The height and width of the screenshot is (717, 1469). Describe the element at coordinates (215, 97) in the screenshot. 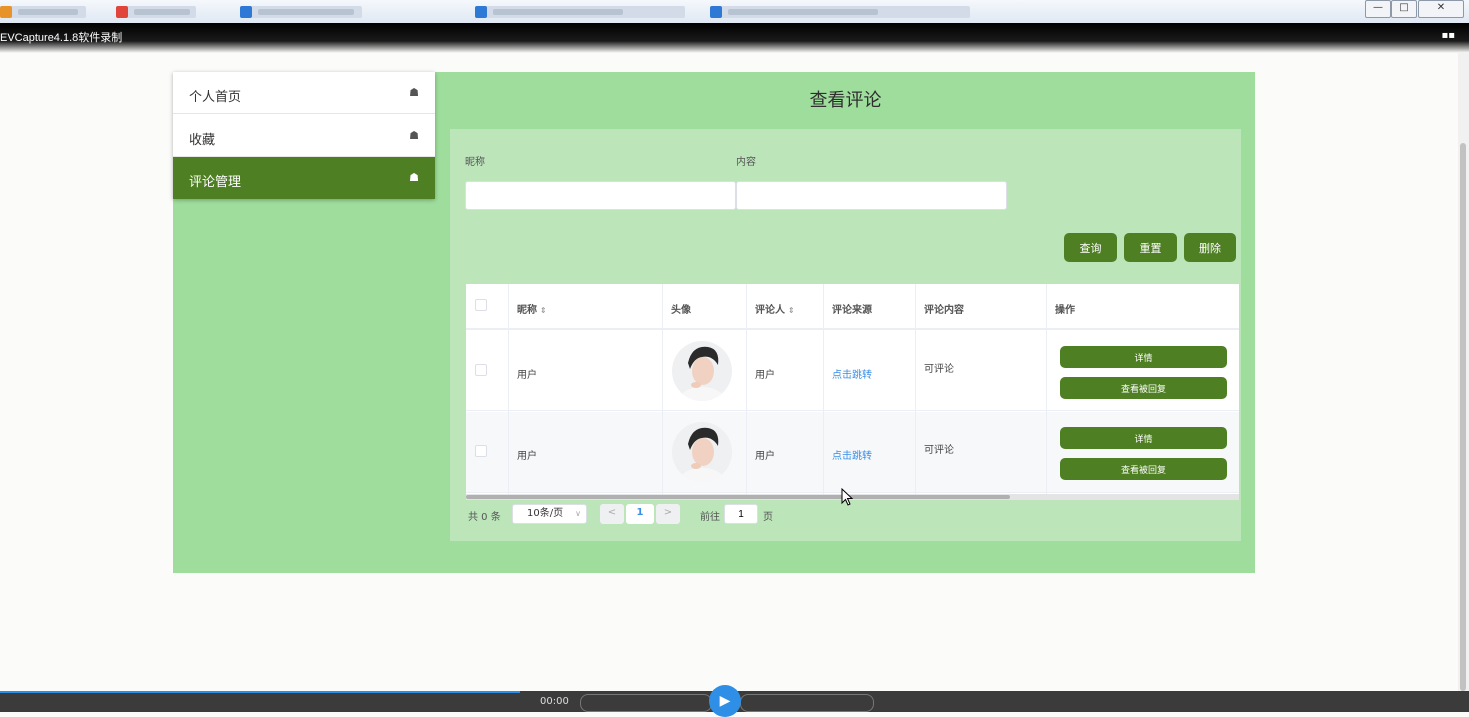

I see `menu-item-label: 个人首页` at that location.